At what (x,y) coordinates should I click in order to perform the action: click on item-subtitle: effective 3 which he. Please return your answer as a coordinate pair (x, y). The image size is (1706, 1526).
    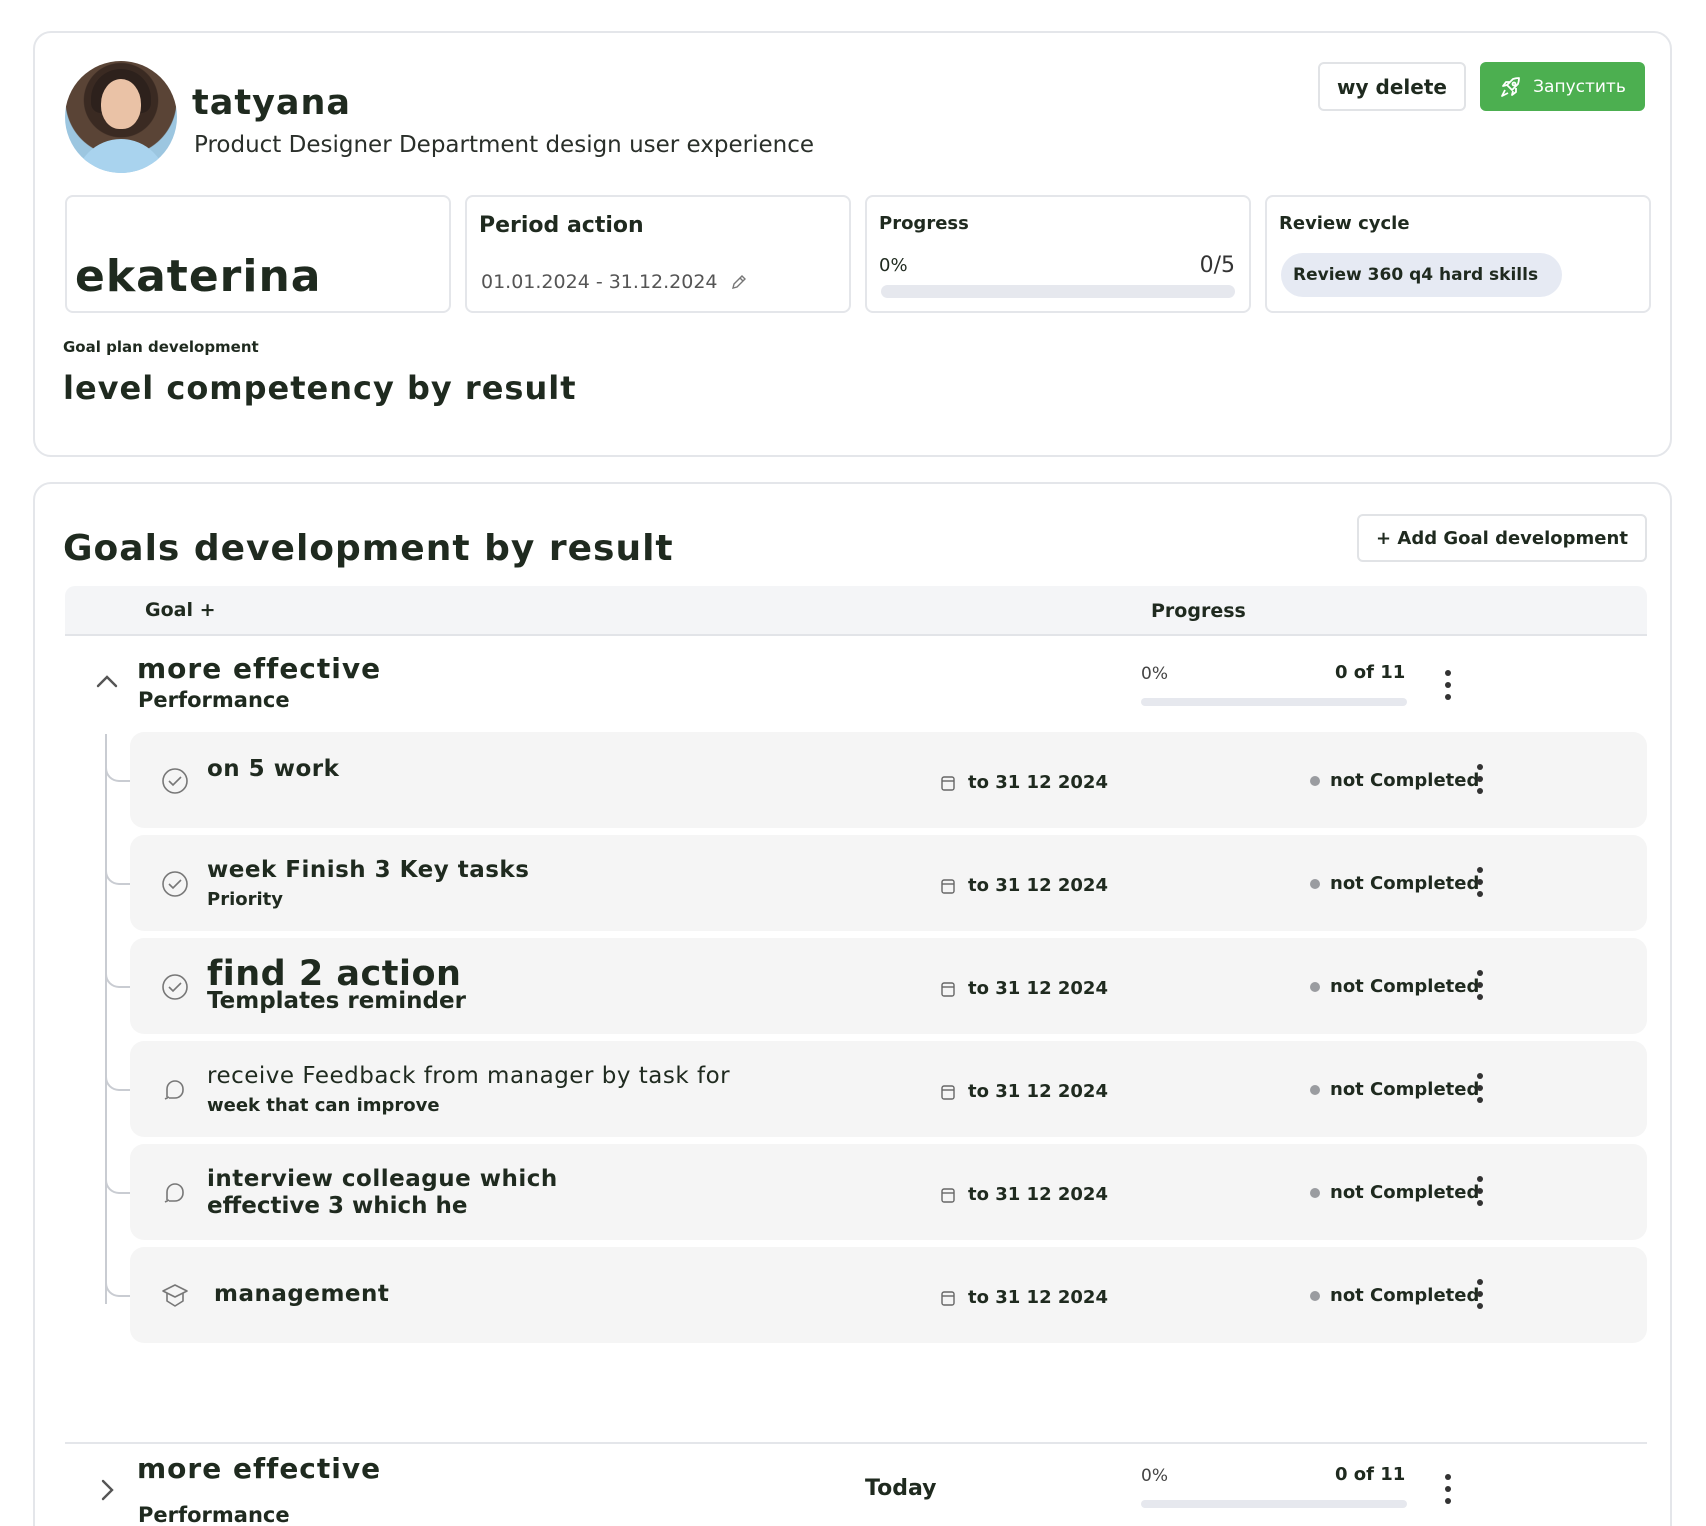
    Looking at the image, I should click on (337, 1206).